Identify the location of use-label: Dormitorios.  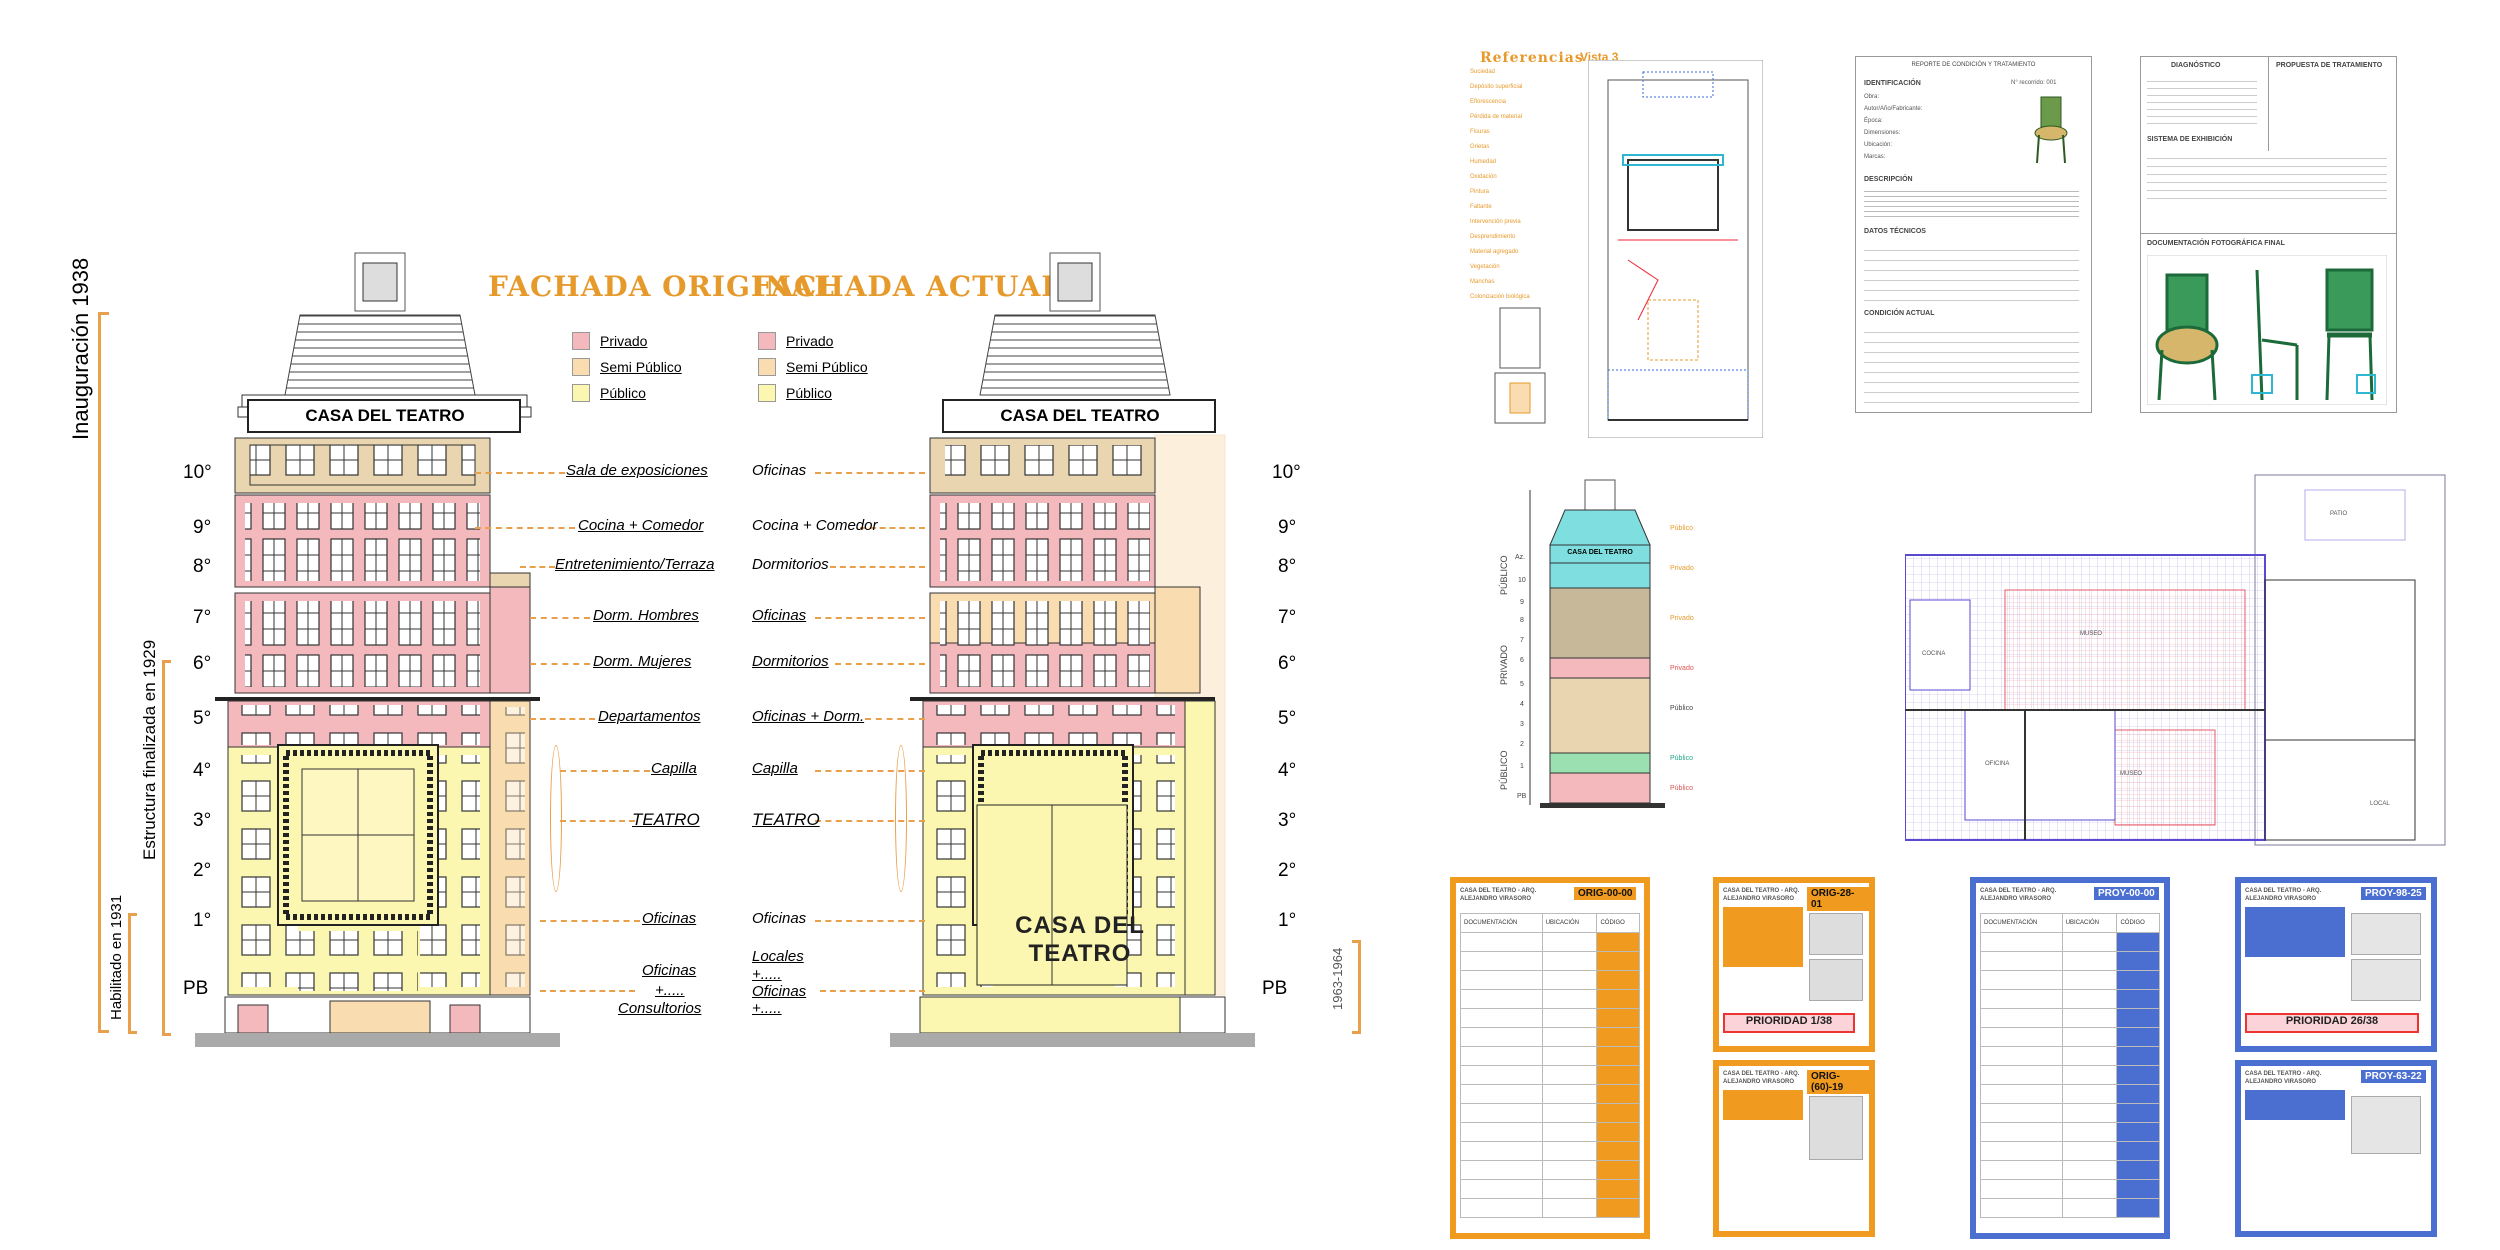
(790, 661).